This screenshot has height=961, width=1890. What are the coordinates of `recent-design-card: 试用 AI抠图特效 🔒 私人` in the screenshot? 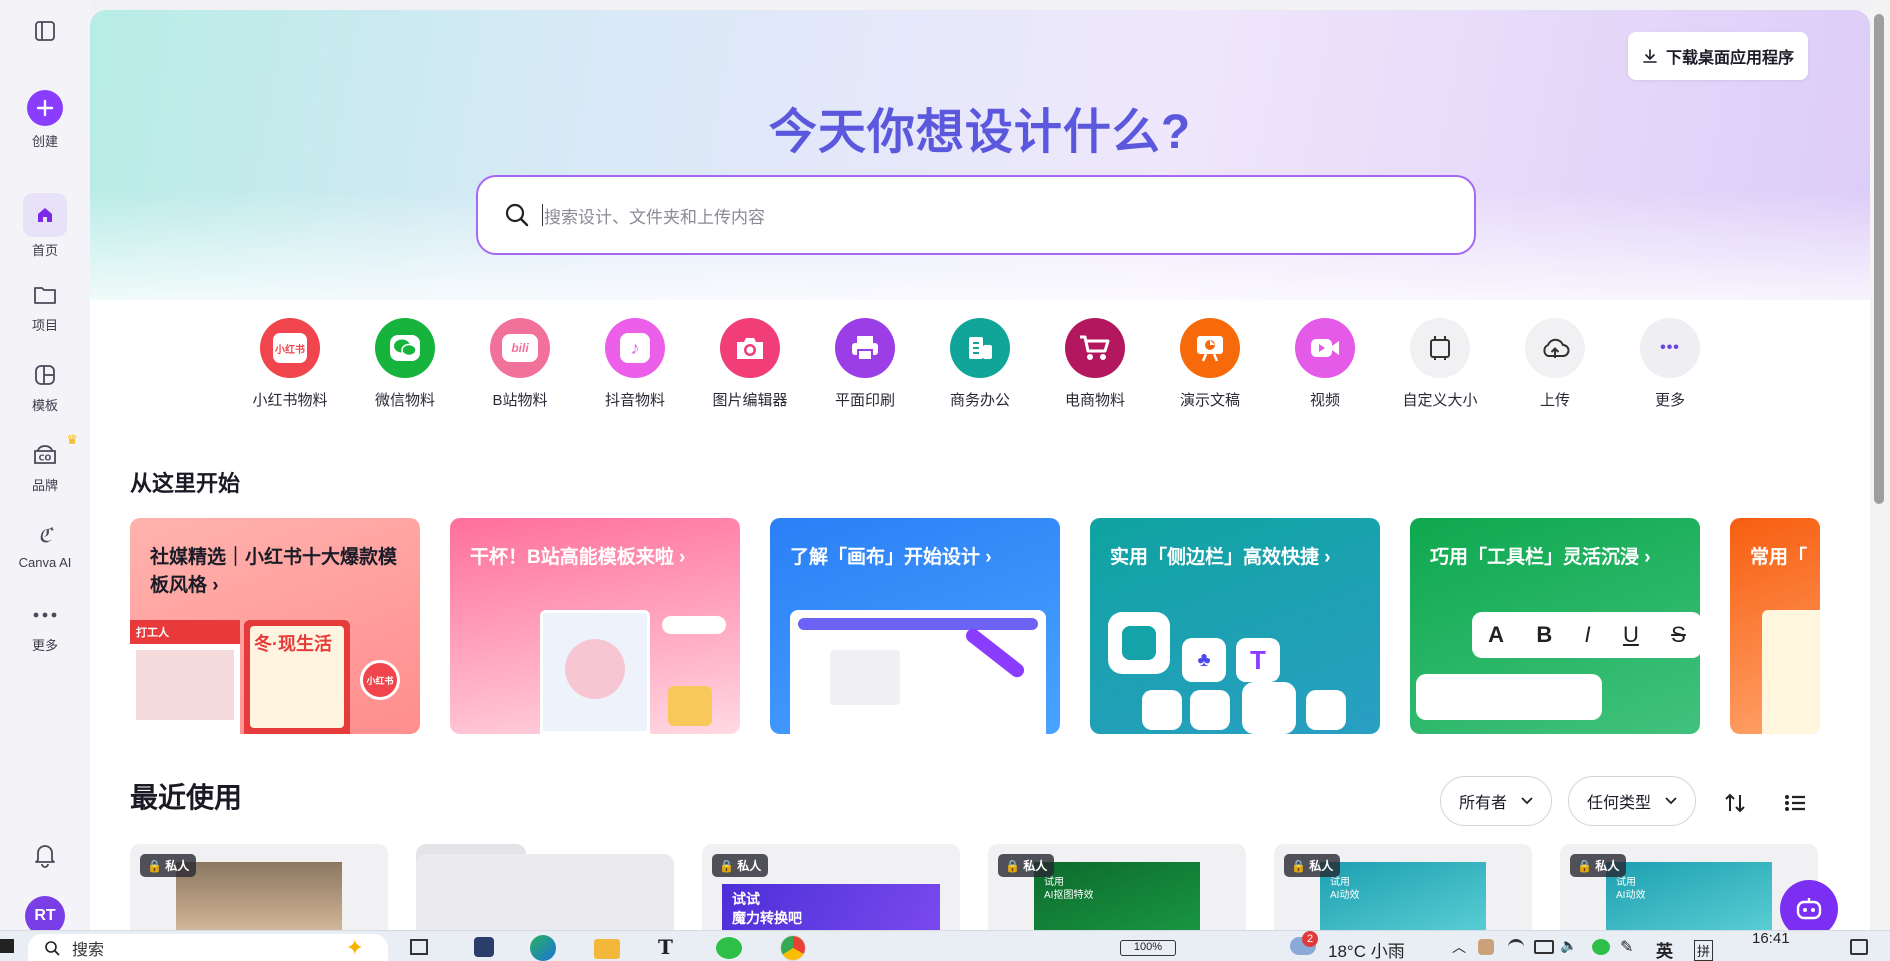 It's located at (1117, 887).